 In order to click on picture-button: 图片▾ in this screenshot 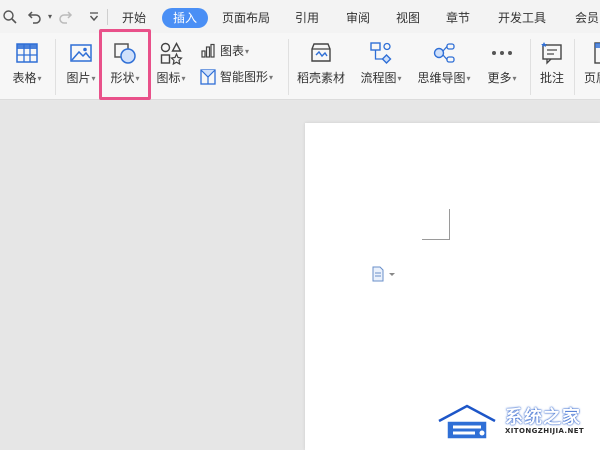, I will do `click(81, 66)`.